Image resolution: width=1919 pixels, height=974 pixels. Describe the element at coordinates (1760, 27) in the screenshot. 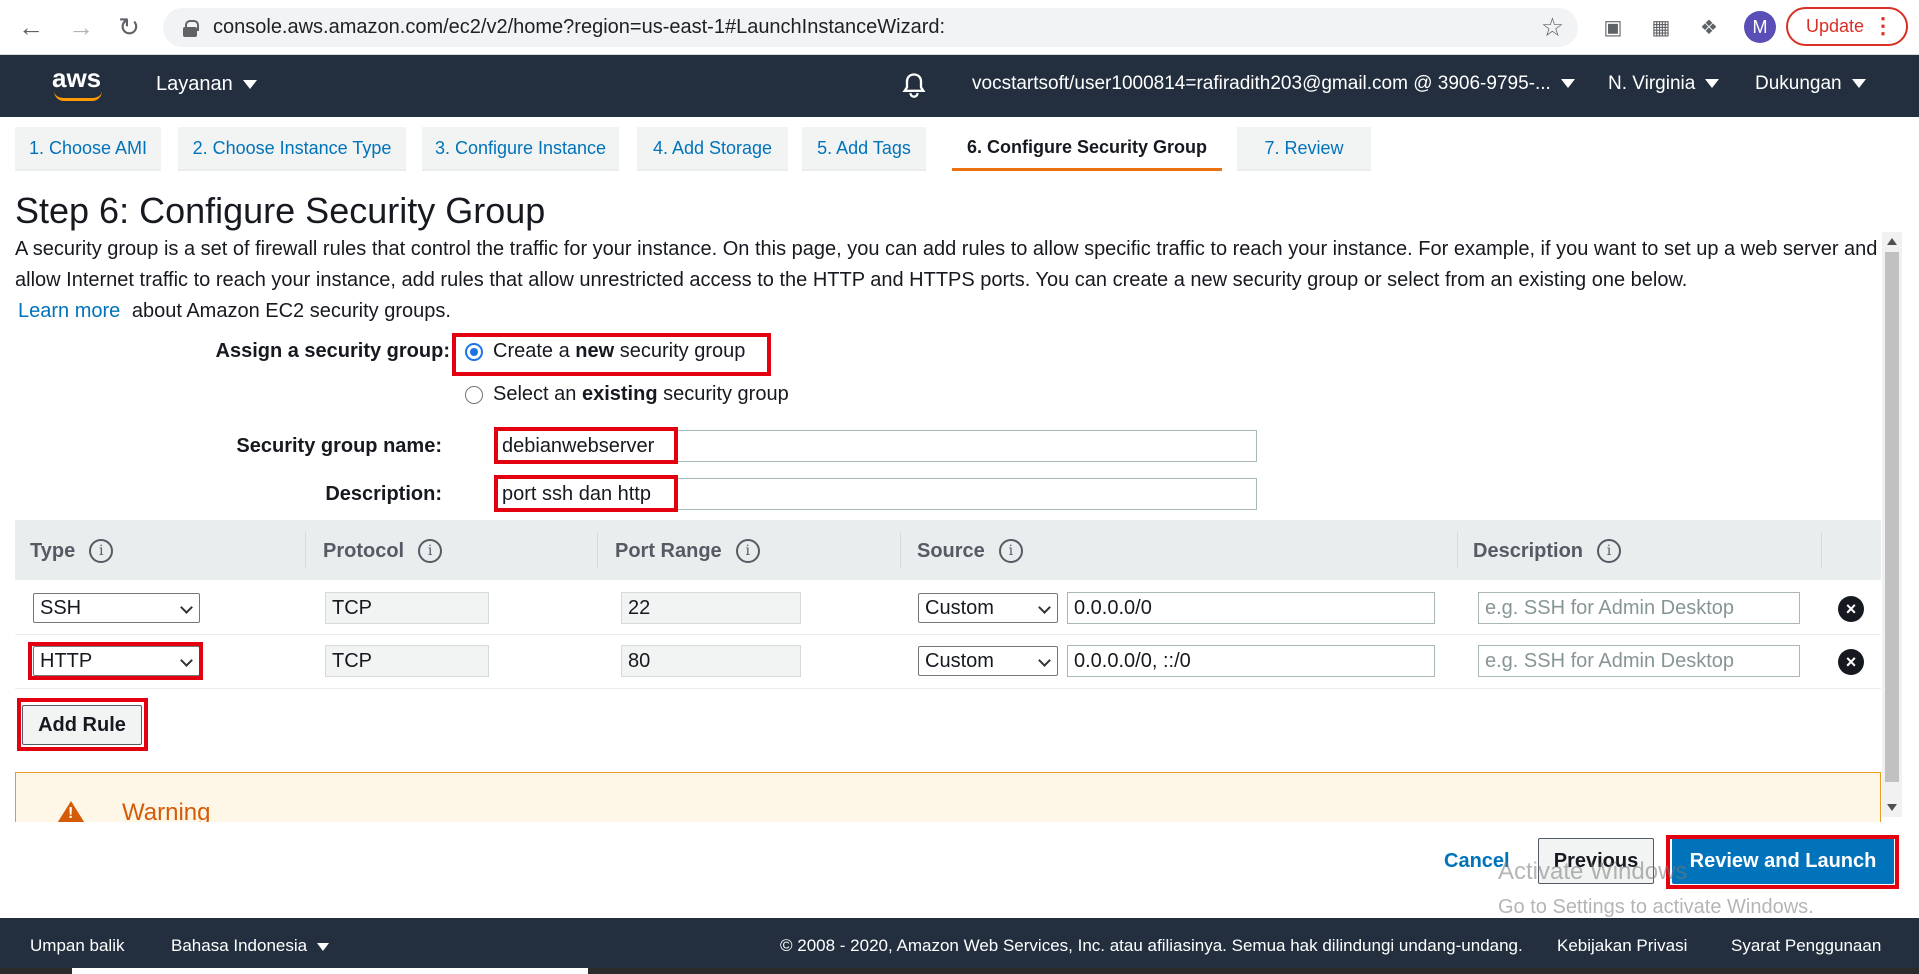

I see `profile-avatar: M` at that location.